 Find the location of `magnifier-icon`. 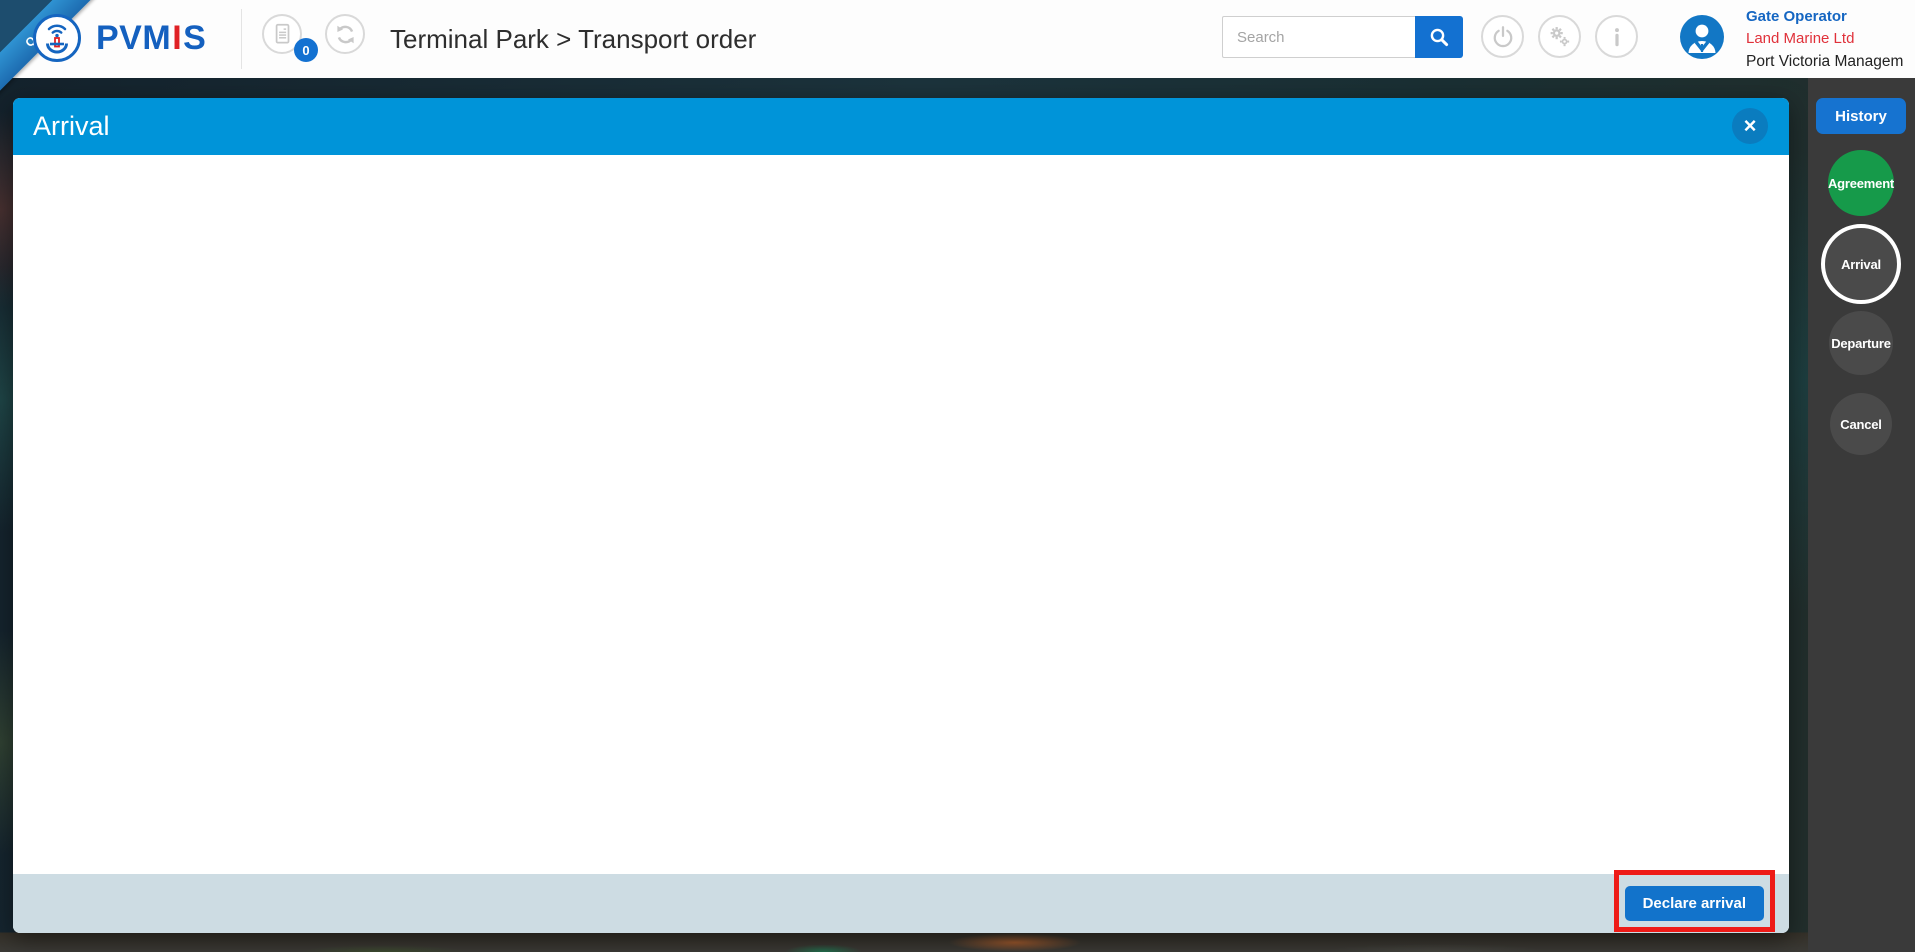

magnifier-icon is located at coordinates (1439, 37).